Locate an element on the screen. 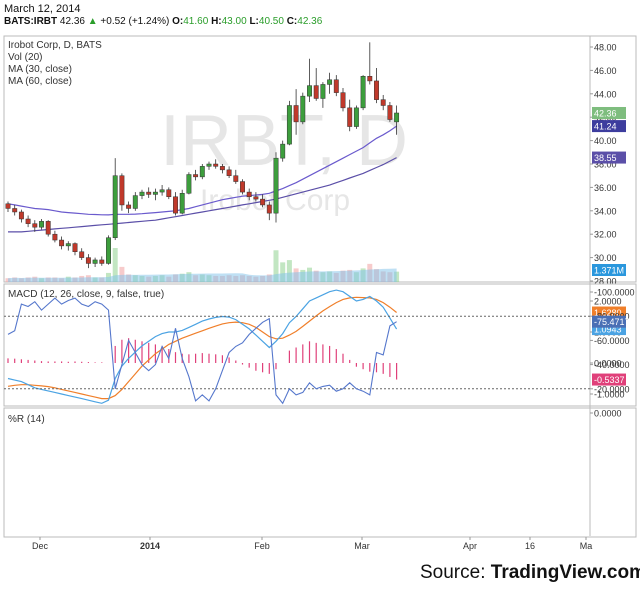 The height and width of the screenshot is (592, 640). price-last-ma60: 38.55 is located at coordinates (605, 158).